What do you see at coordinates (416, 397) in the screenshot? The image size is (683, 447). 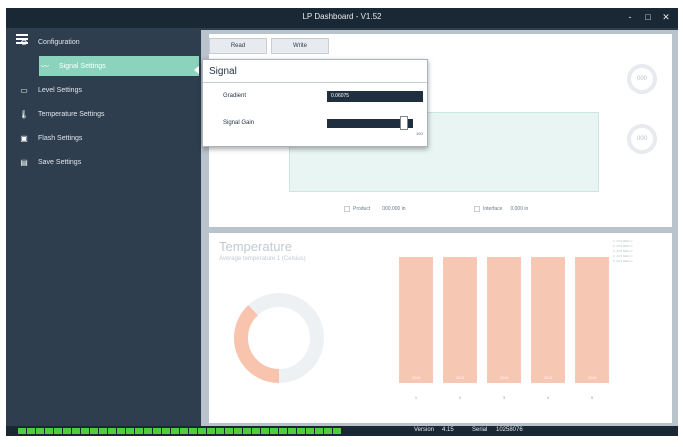 I see `bar-category-label: 1` at bounding box center [416, 397].